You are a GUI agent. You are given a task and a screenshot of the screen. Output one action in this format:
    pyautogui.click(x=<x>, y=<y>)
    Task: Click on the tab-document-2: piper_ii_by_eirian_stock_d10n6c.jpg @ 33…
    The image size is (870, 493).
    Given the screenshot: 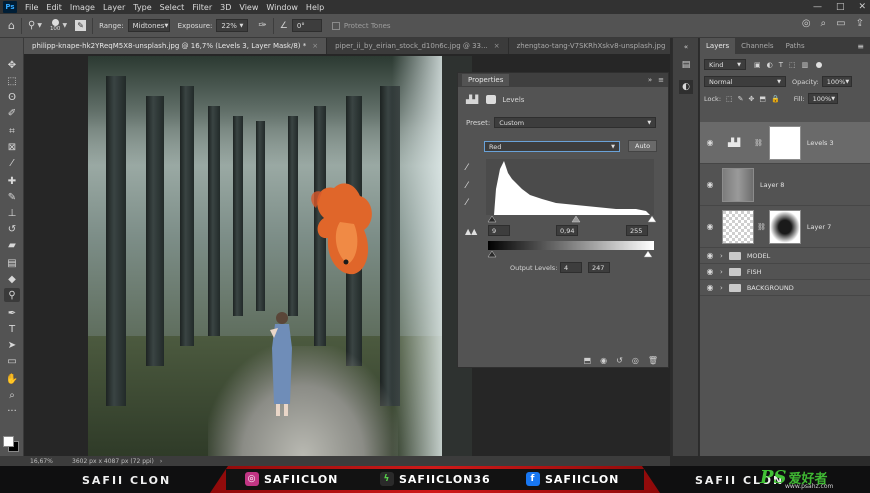 What is the action you would take?
    pyautogui.click(x=418, y=46)
    